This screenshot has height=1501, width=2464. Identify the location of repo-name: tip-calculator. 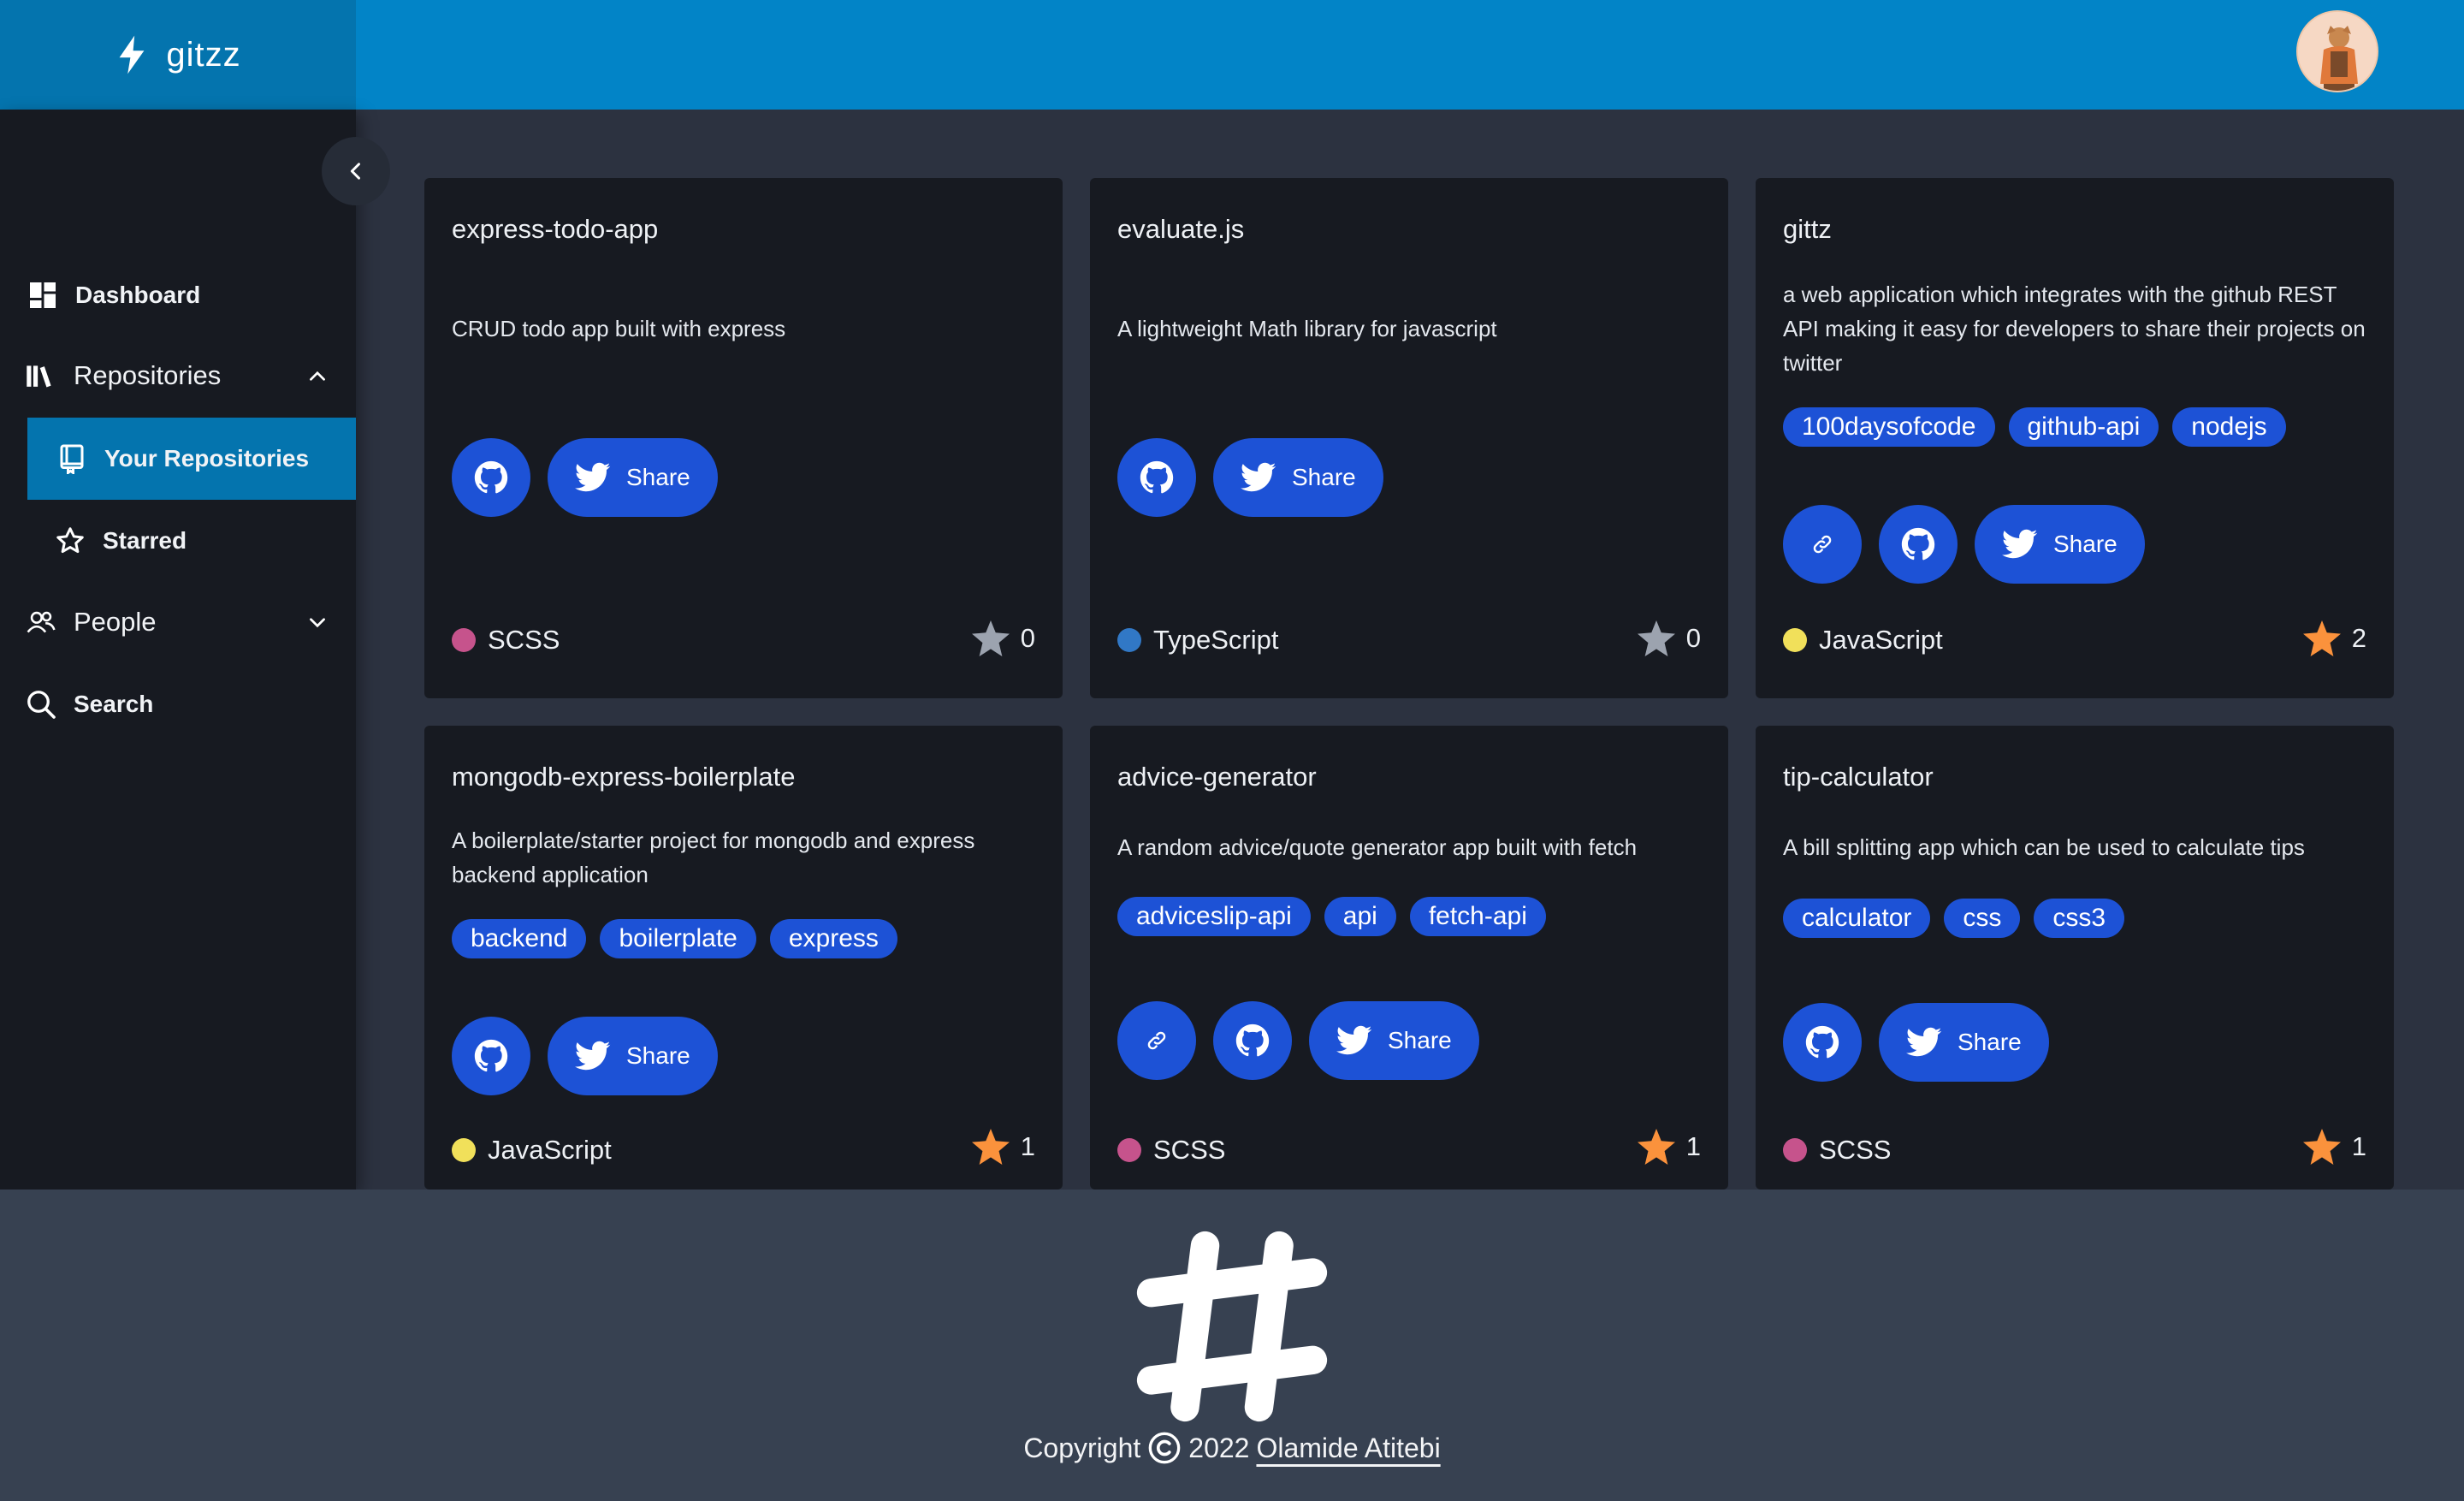
(1858, 777).